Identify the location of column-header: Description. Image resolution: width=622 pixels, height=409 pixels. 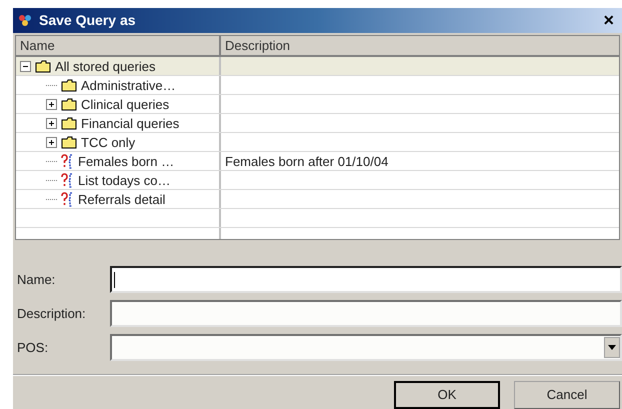
(420, 46).